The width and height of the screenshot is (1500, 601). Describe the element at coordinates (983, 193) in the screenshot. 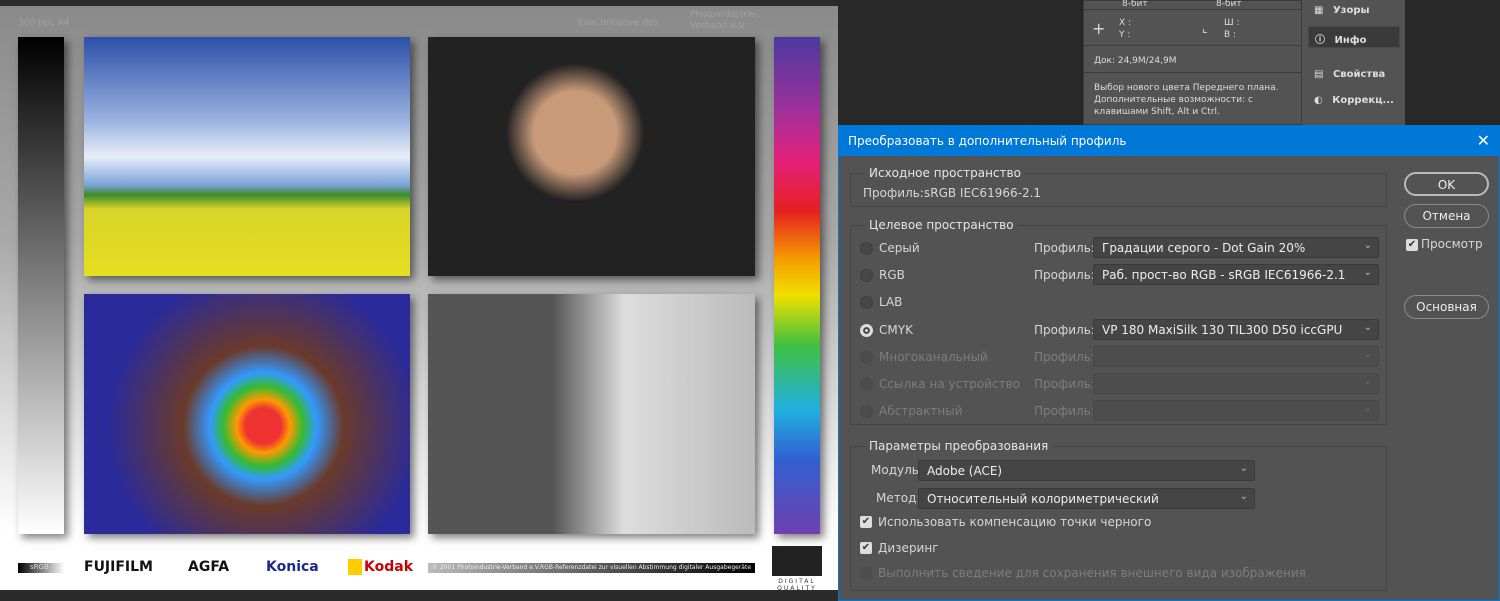

I see `source-profile-value: sRGB IEC61966-2.1` at that location.